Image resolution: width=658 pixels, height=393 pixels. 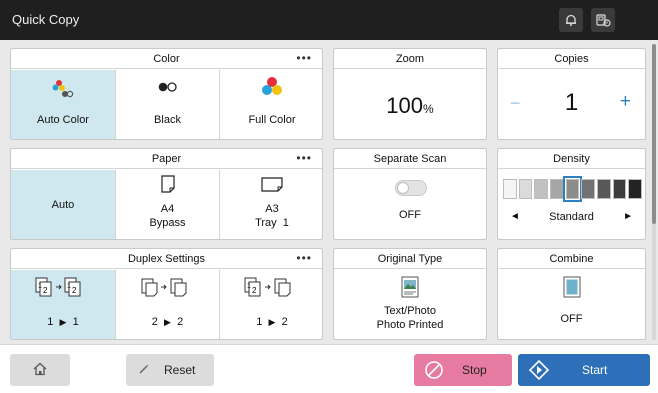 What do you see at coordinates (167, 223) in the screenshot?
I see `paper-source-label: Bypass` at bounding box center [167, 223].